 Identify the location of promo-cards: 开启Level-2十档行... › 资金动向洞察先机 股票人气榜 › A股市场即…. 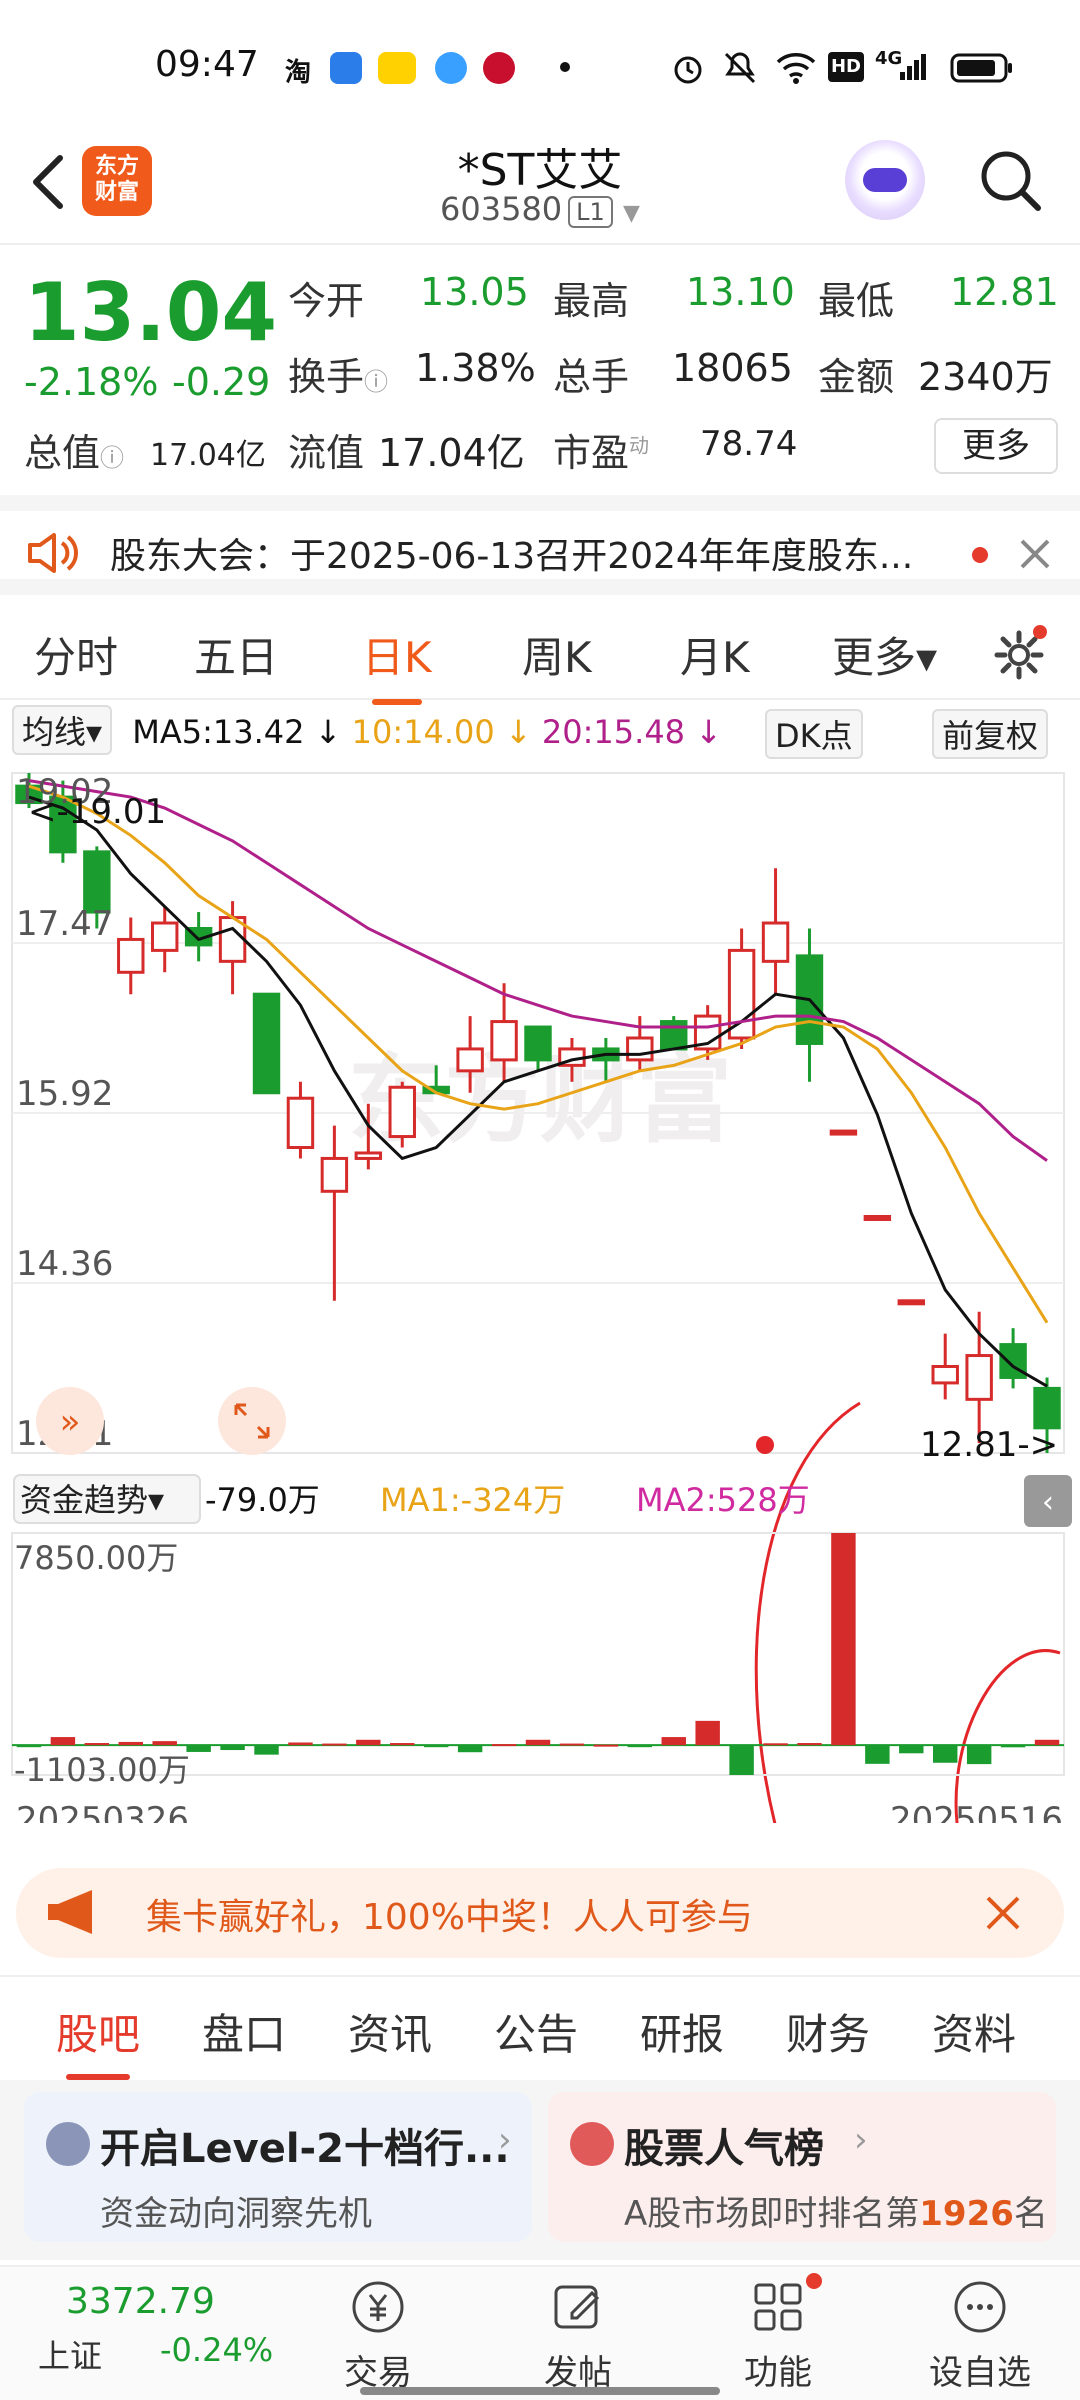
(540, 2170).